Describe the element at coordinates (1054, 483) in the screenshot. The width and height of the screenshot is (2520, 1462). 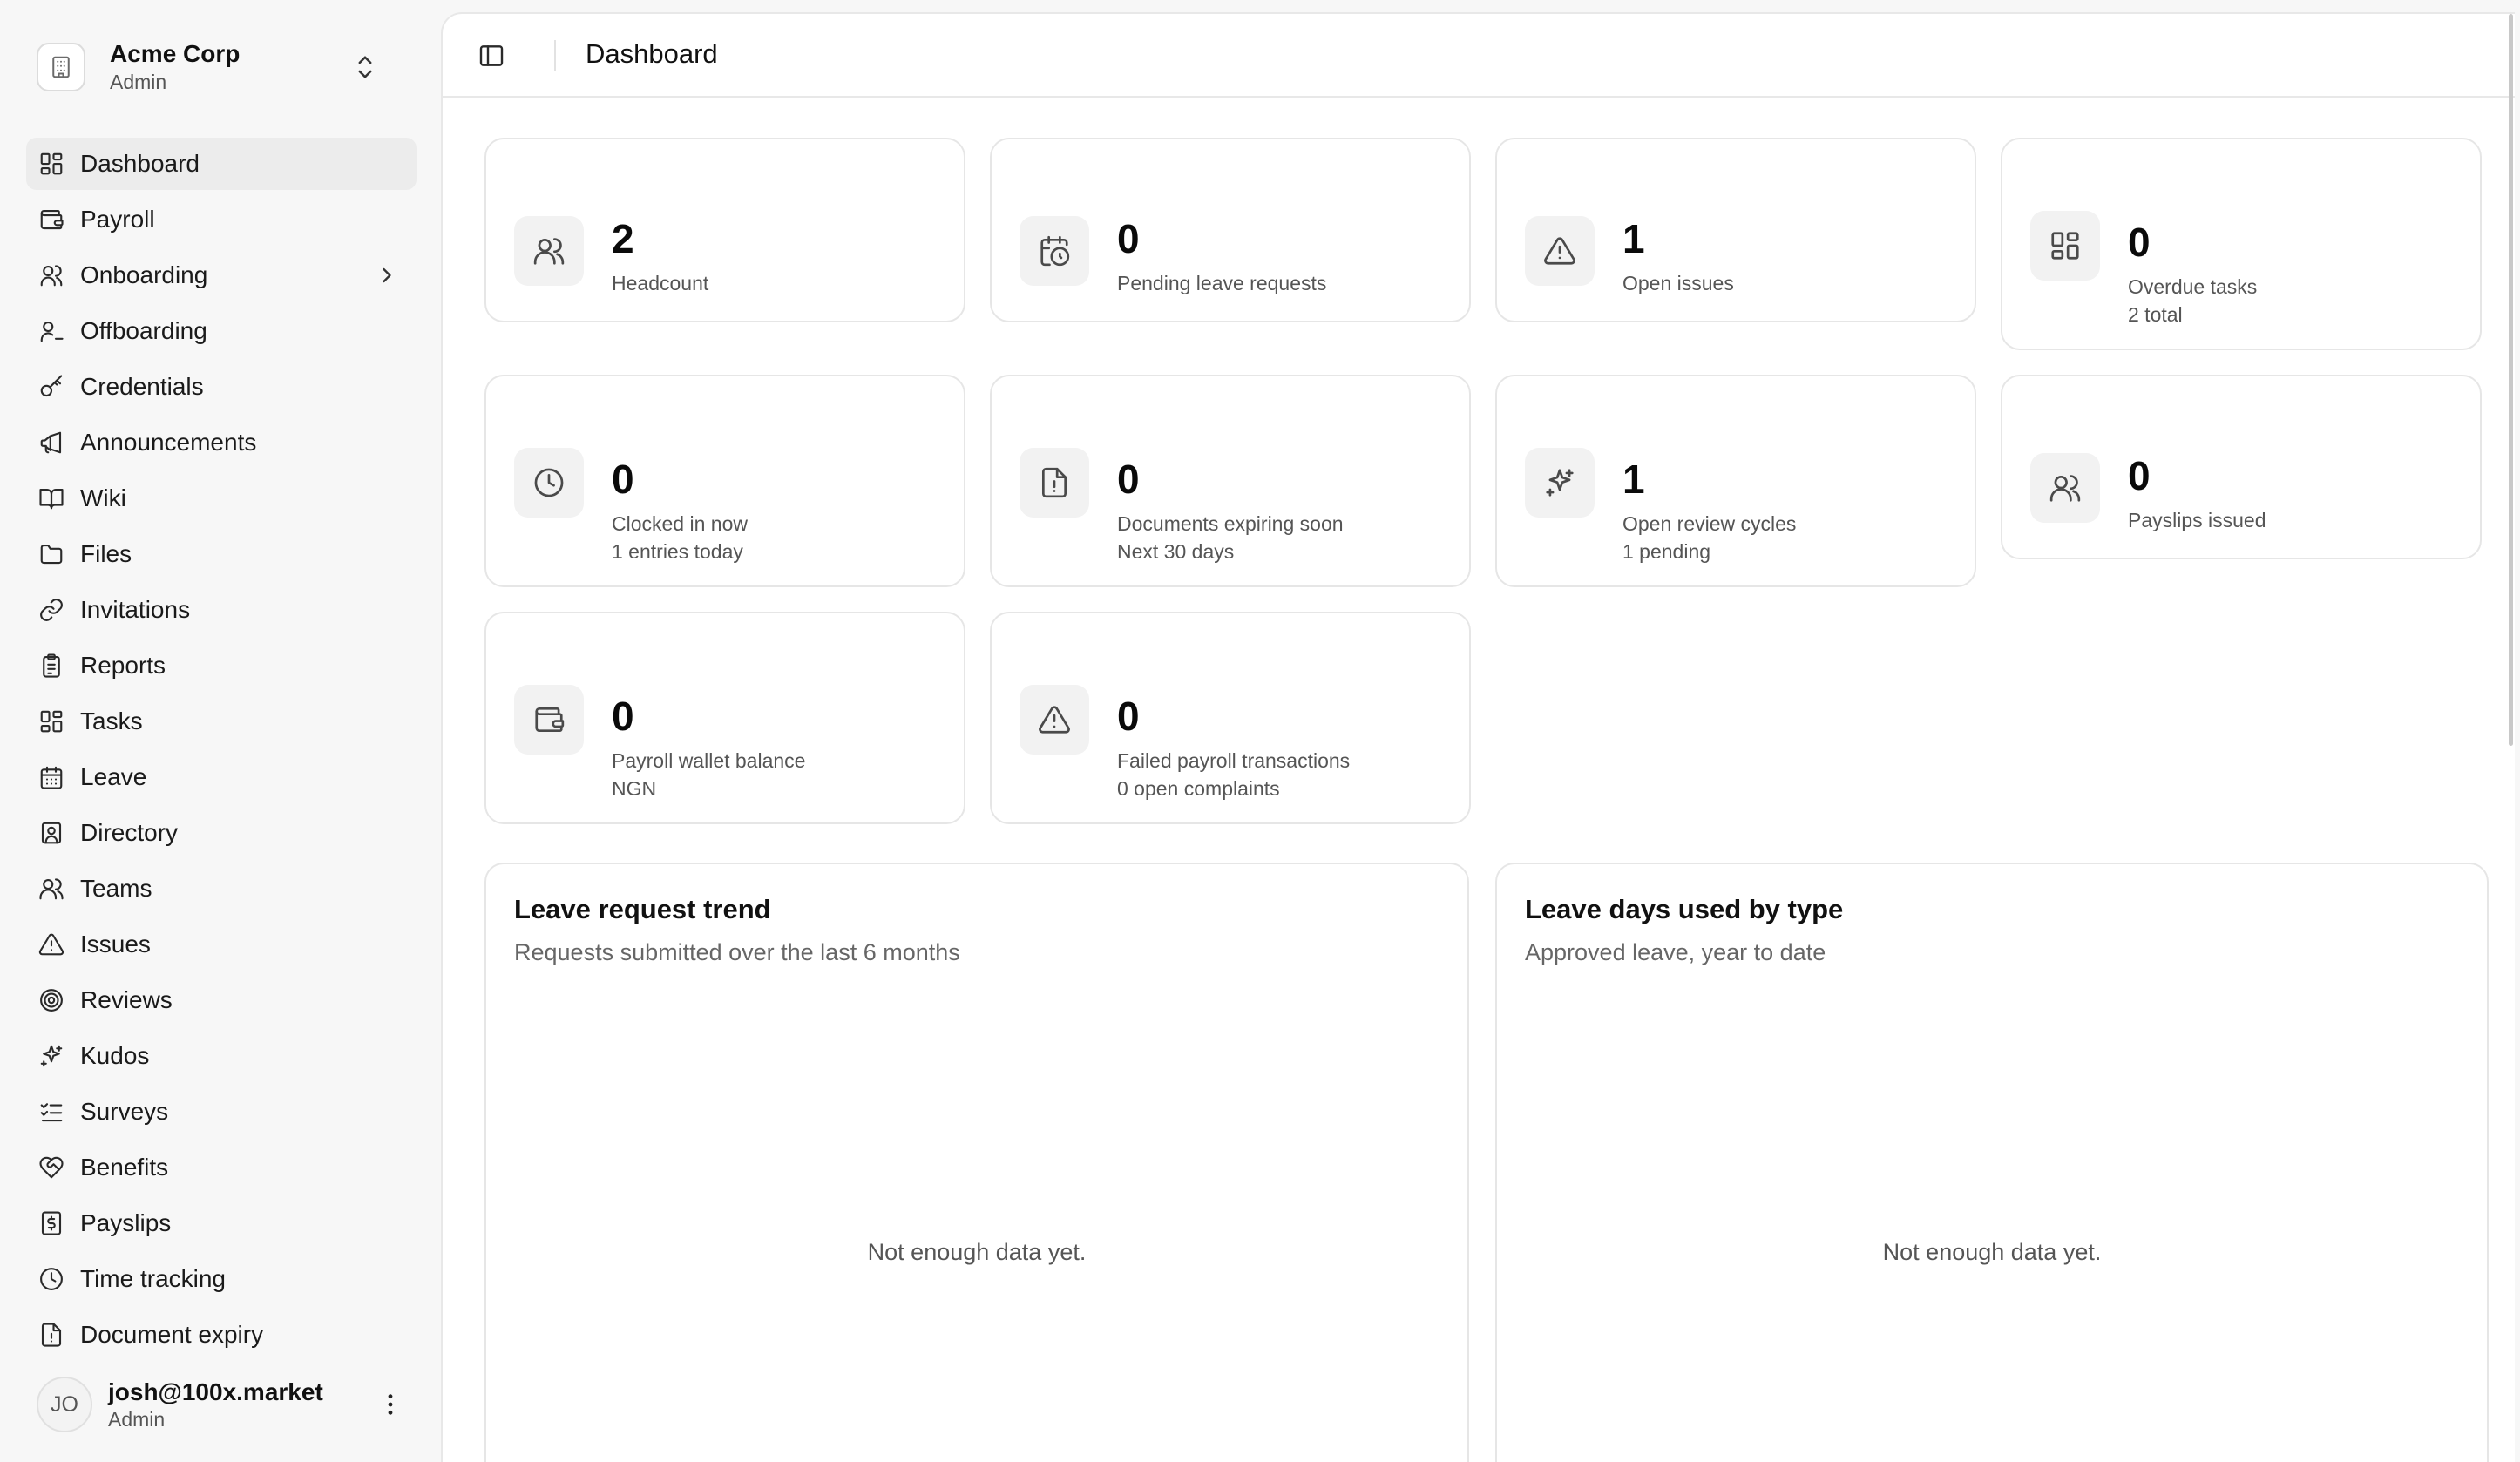
I see `file-alert-icon` at that location.